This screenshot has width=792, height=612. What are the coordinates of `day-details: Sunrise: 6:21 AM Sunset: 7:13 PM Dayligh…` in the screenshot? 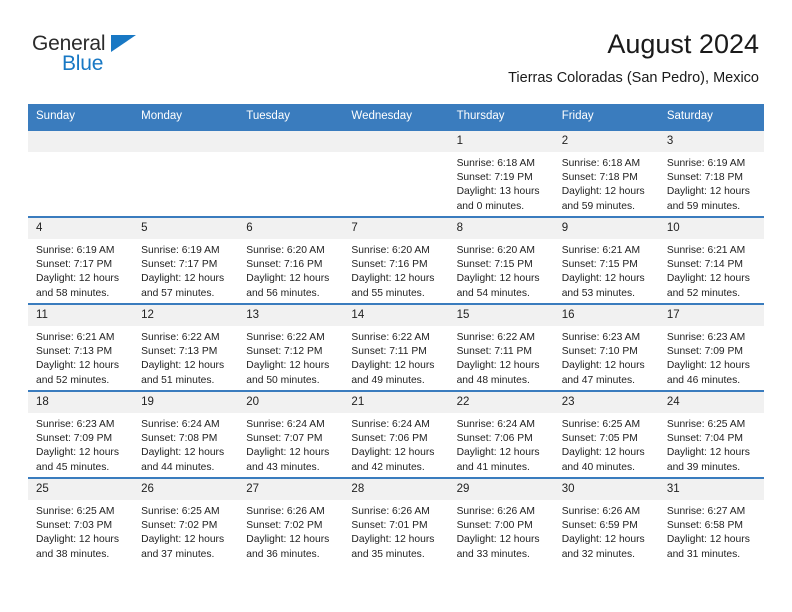 It's located at (80, 357).